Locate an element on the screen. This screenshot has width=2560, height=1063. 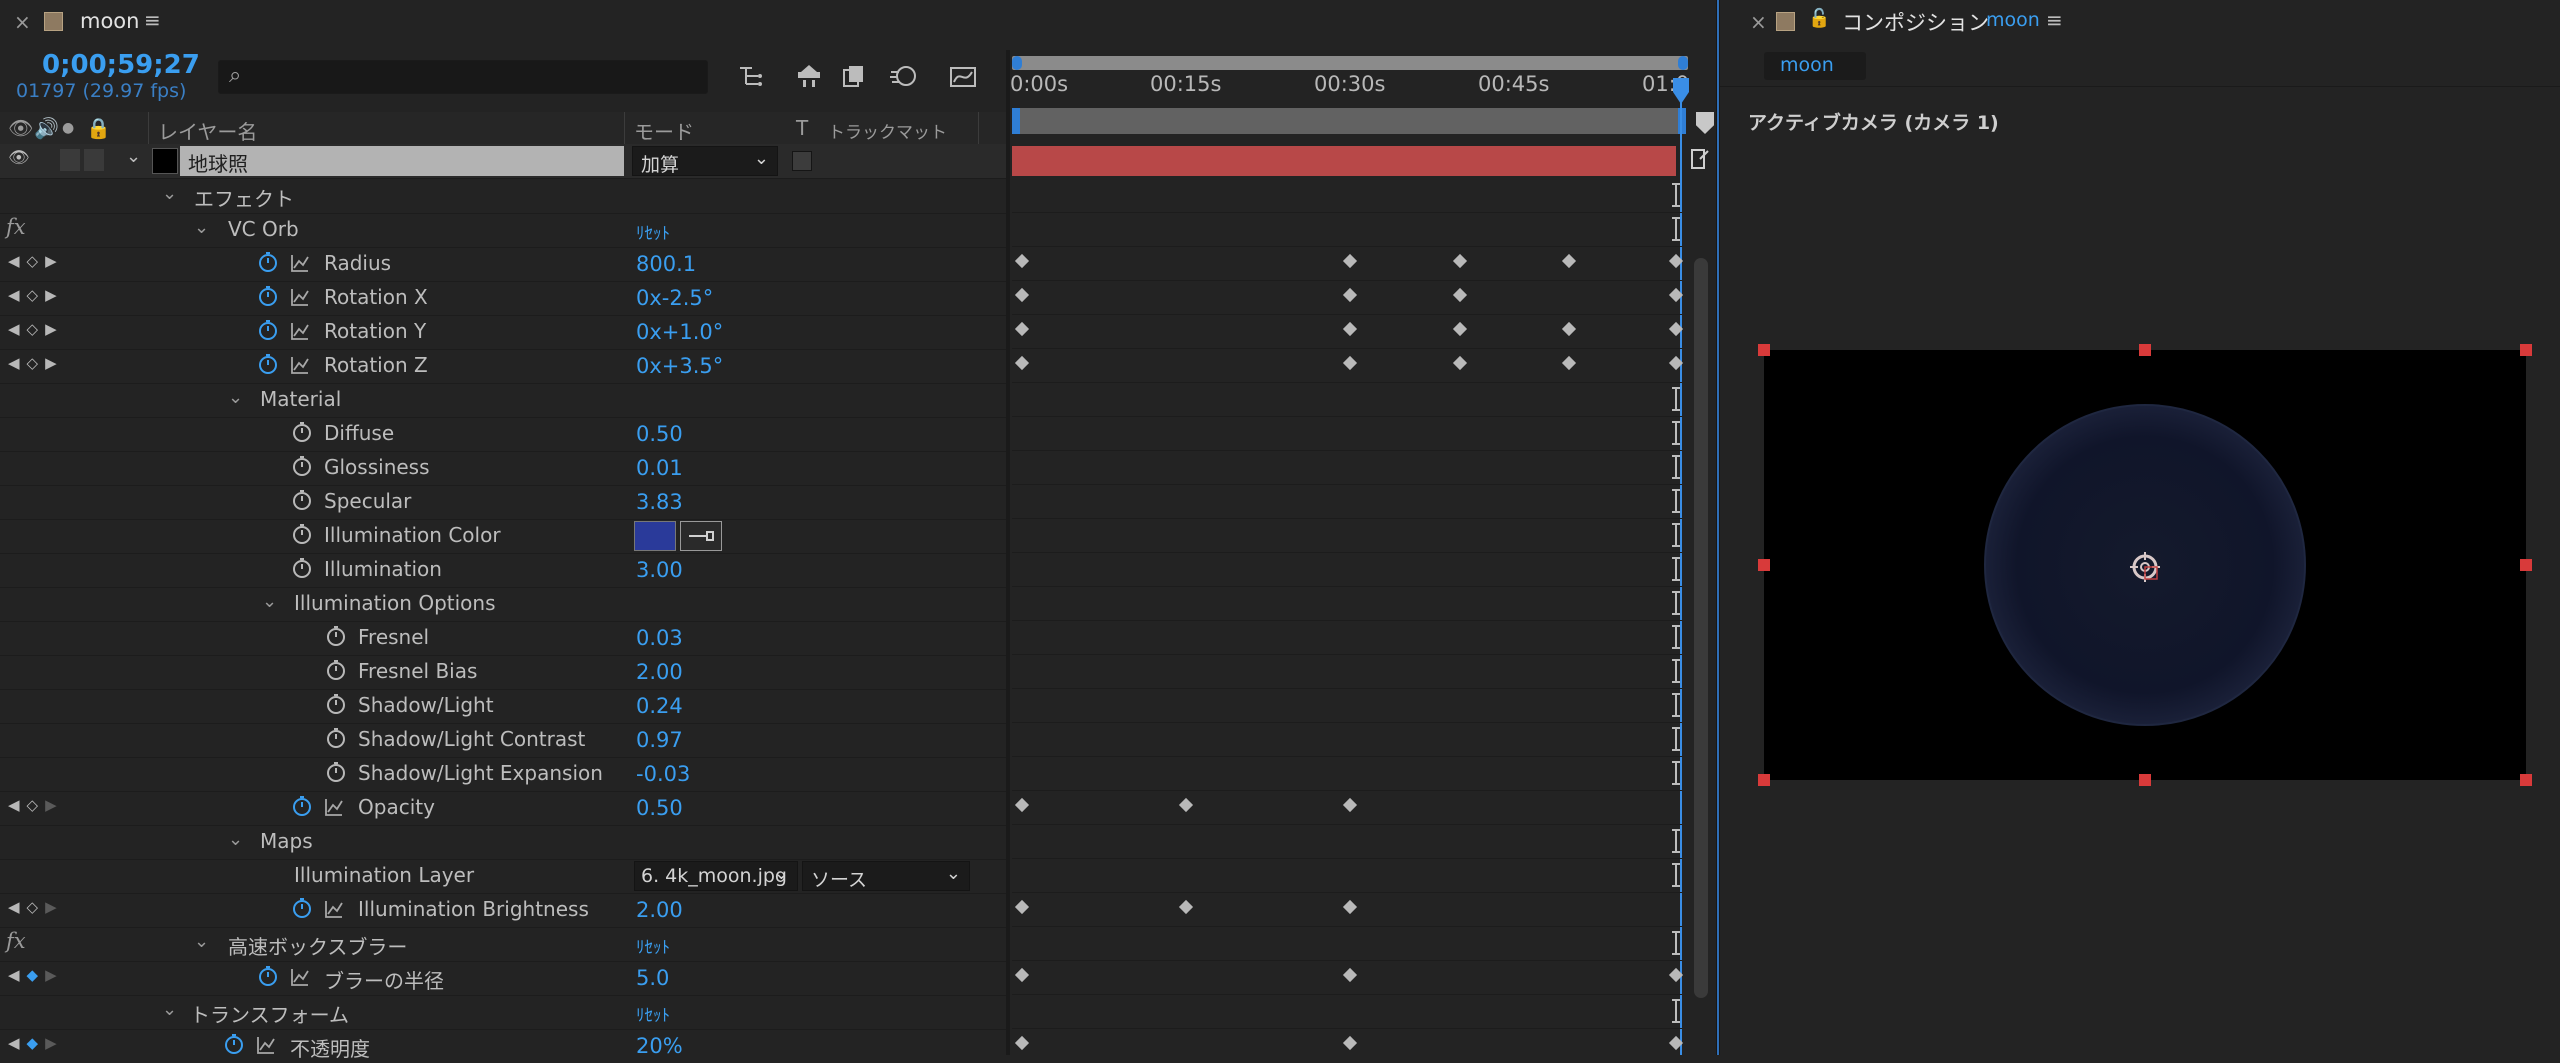
property-row-opacity: ◀◇▶ Opacity 0.50 is located at coordinates (503, 808).